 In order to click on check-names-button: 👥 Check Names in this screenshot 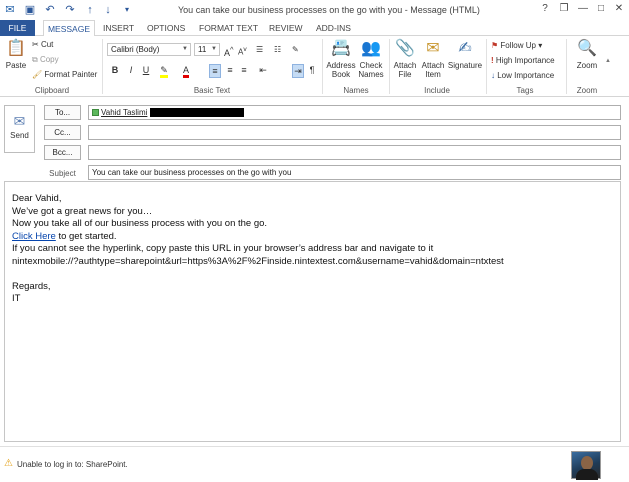, I will do `click(371, 59)`.